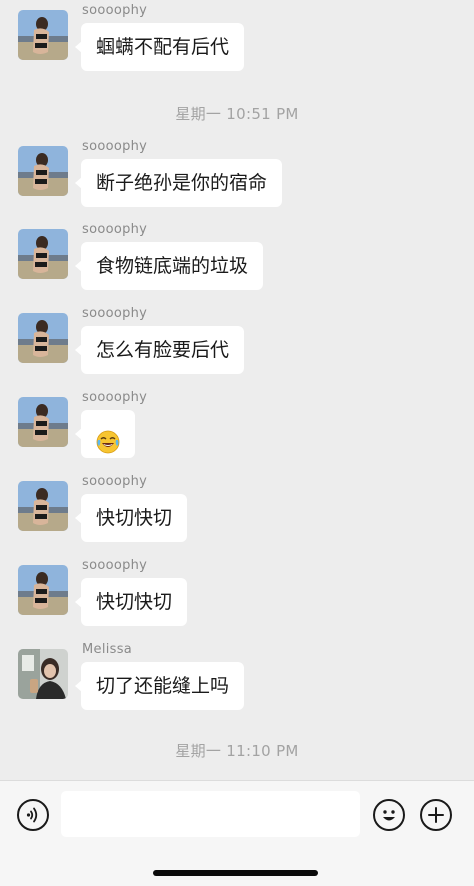  I want to click on message-bubble: 蝈螨不配有后代, so click(159, 47).